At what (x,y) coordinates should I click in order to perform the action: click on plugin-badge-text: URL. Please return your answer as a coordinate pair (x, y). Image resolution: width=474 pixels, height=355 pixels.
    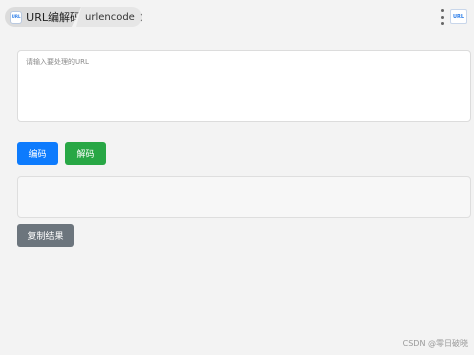
    Looking at the image, I should click on (458, 16).